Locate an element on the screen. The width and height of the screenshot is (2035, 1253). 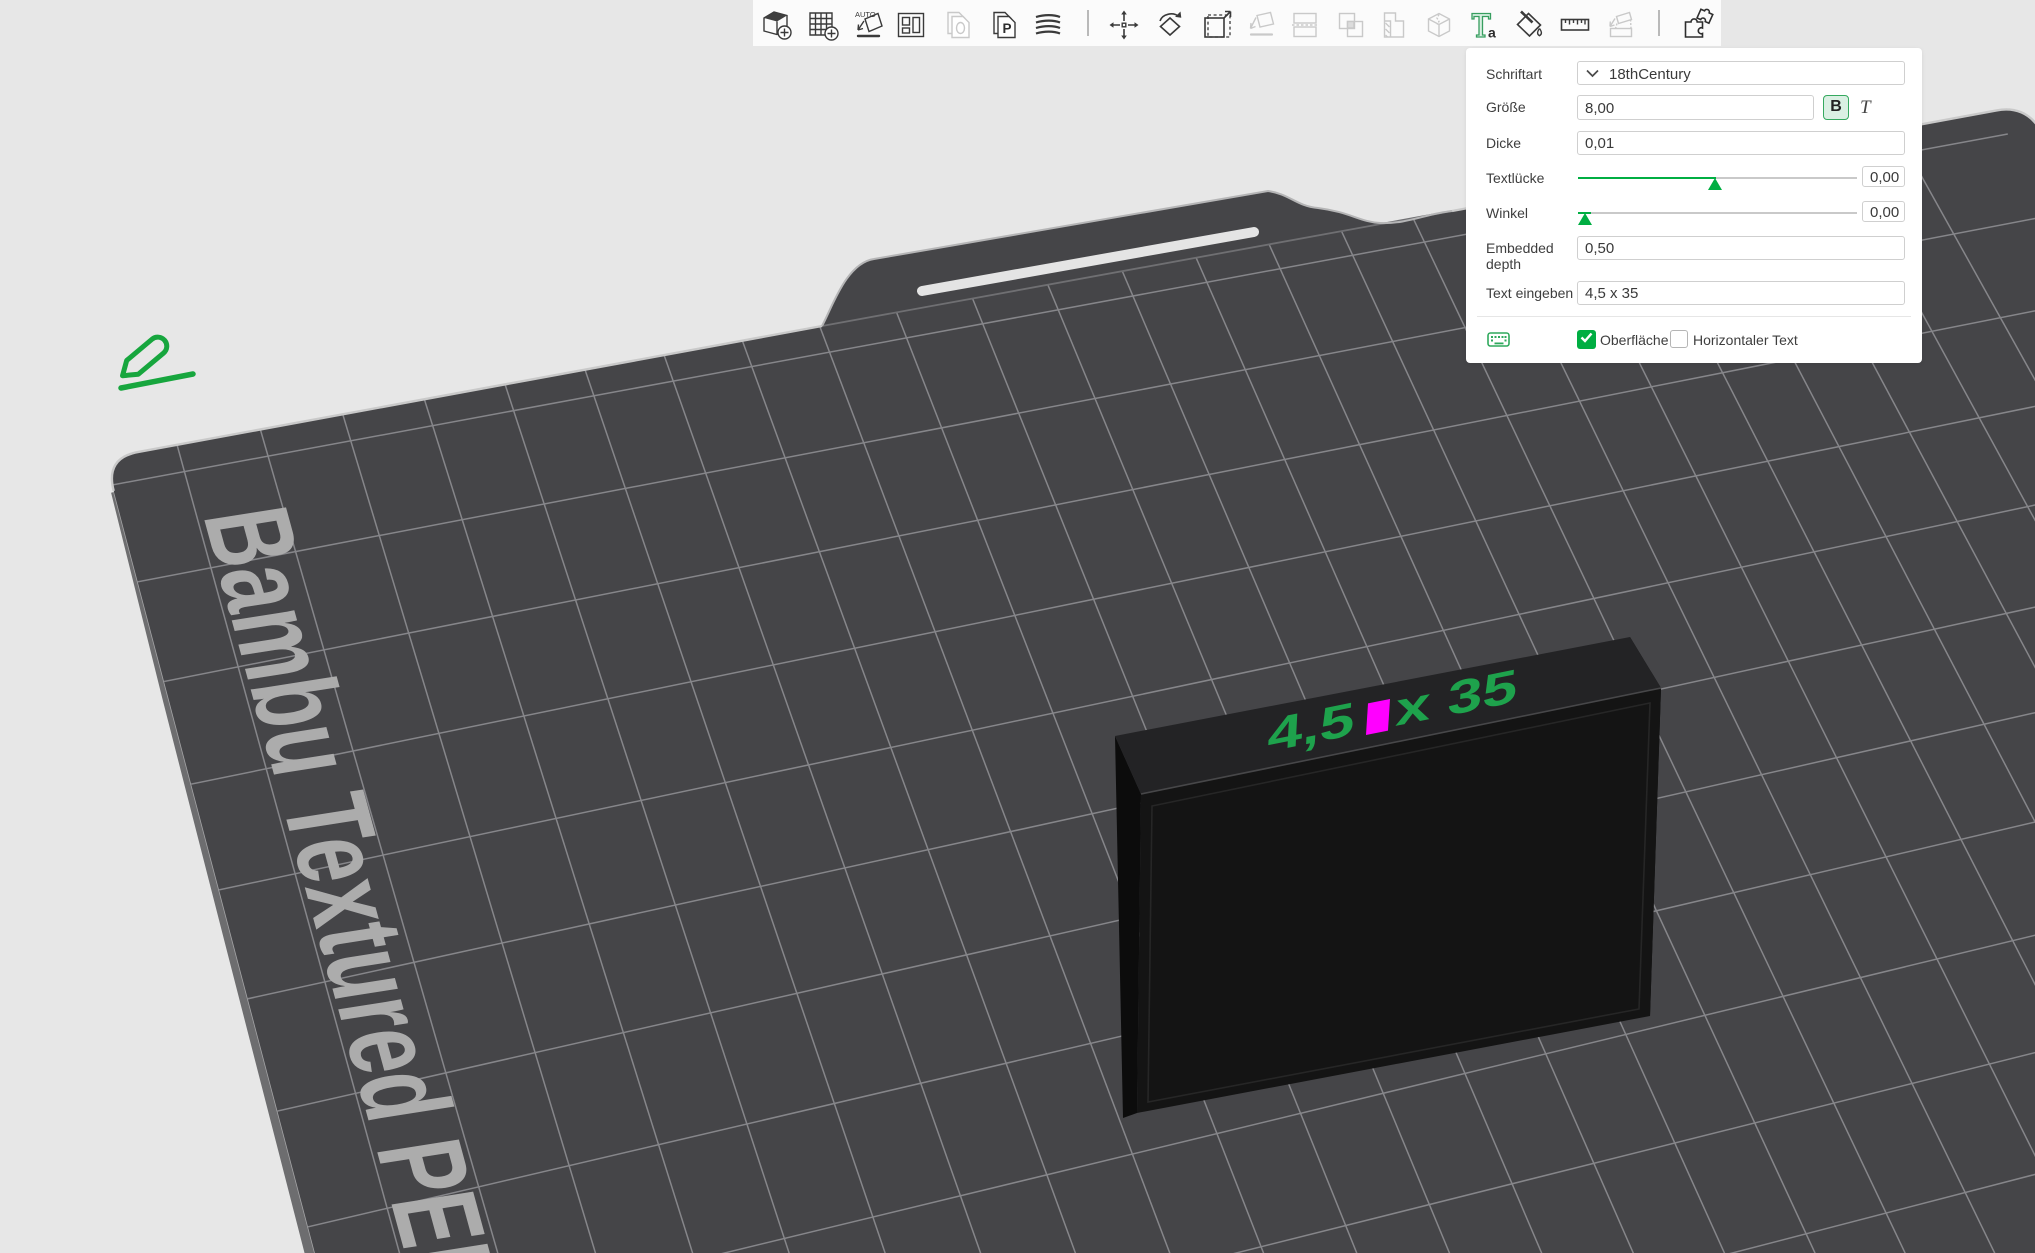
svg-text: P is located at coordinates (1007, 28).